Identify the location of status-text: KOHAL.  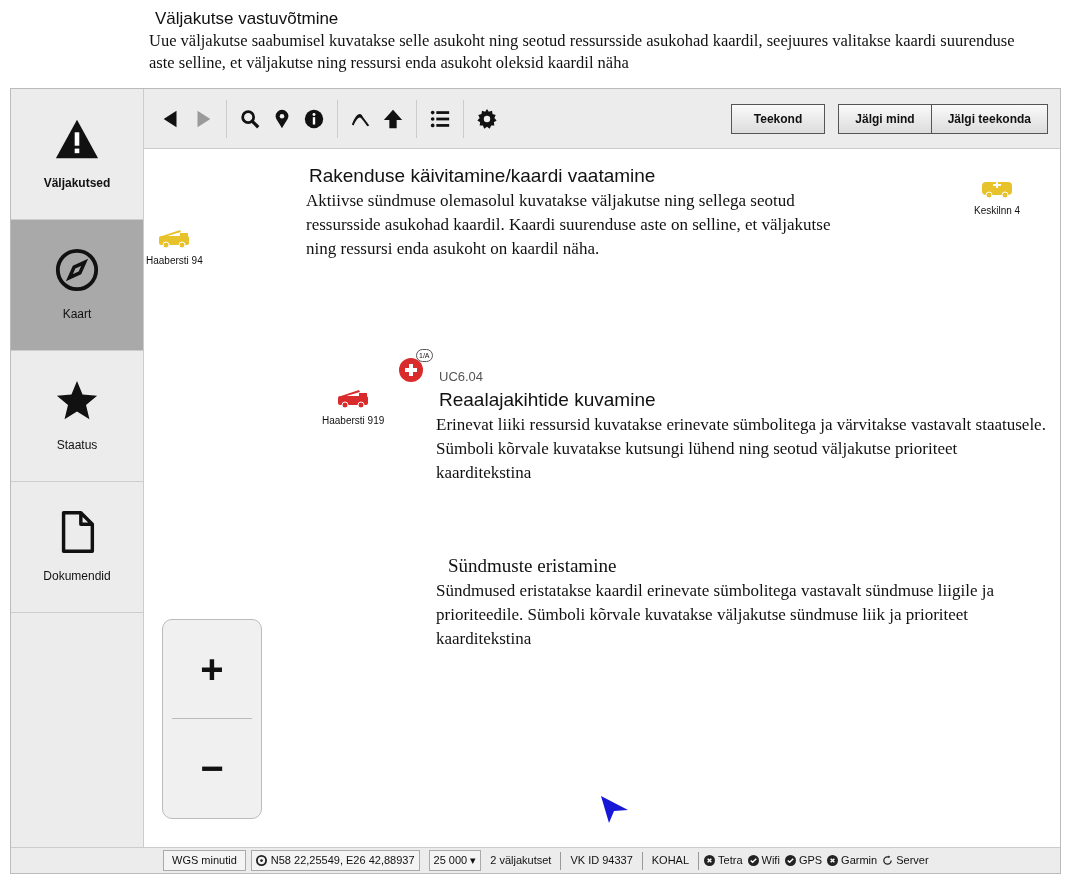
(670, 861).